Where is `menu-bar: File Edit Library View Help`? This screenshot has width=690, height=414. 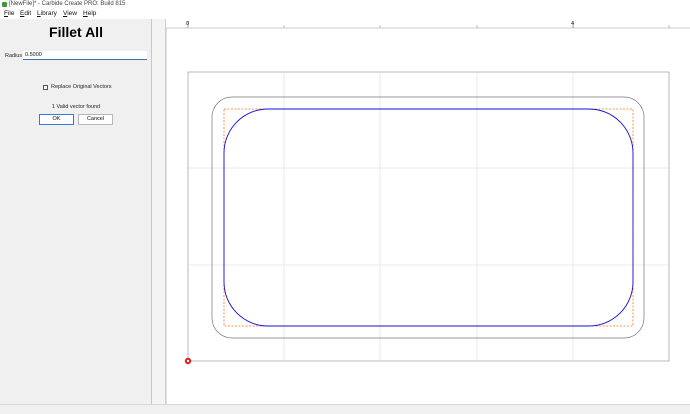 menu-bar: File Edit Library View Help is located at coordinates (345, 14).